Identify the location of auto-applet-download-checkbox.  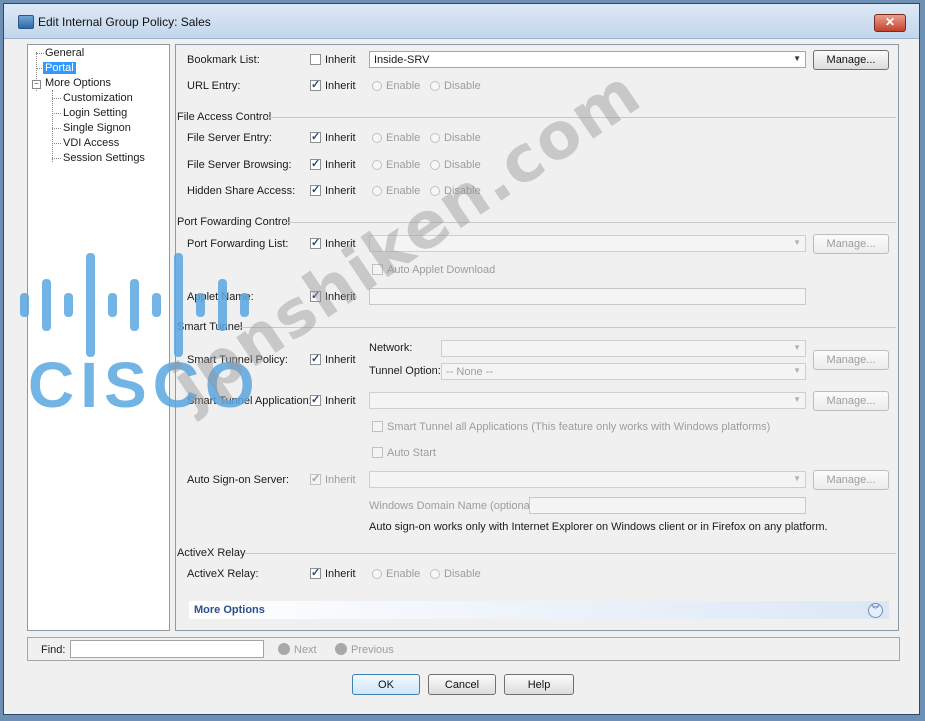
(377, 269).